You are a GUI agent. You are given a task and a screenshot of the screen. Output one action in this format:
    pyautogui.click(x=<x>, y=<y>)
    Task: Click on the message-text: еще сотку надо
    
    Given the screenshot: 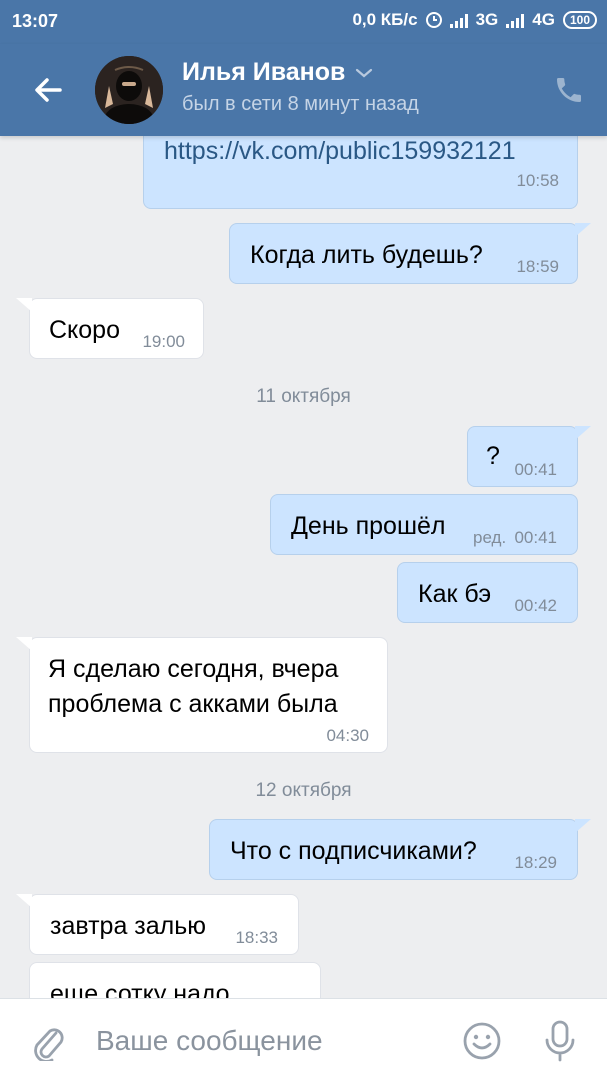 What is the action you would take?
    pyautogui.click(x=140, y=989)
    